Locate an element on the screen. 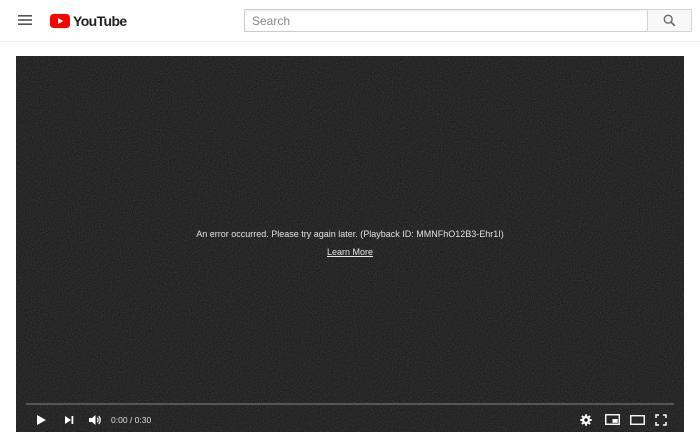  time-display: 0:00 / 0:30 is located at coordinates (131, 419).